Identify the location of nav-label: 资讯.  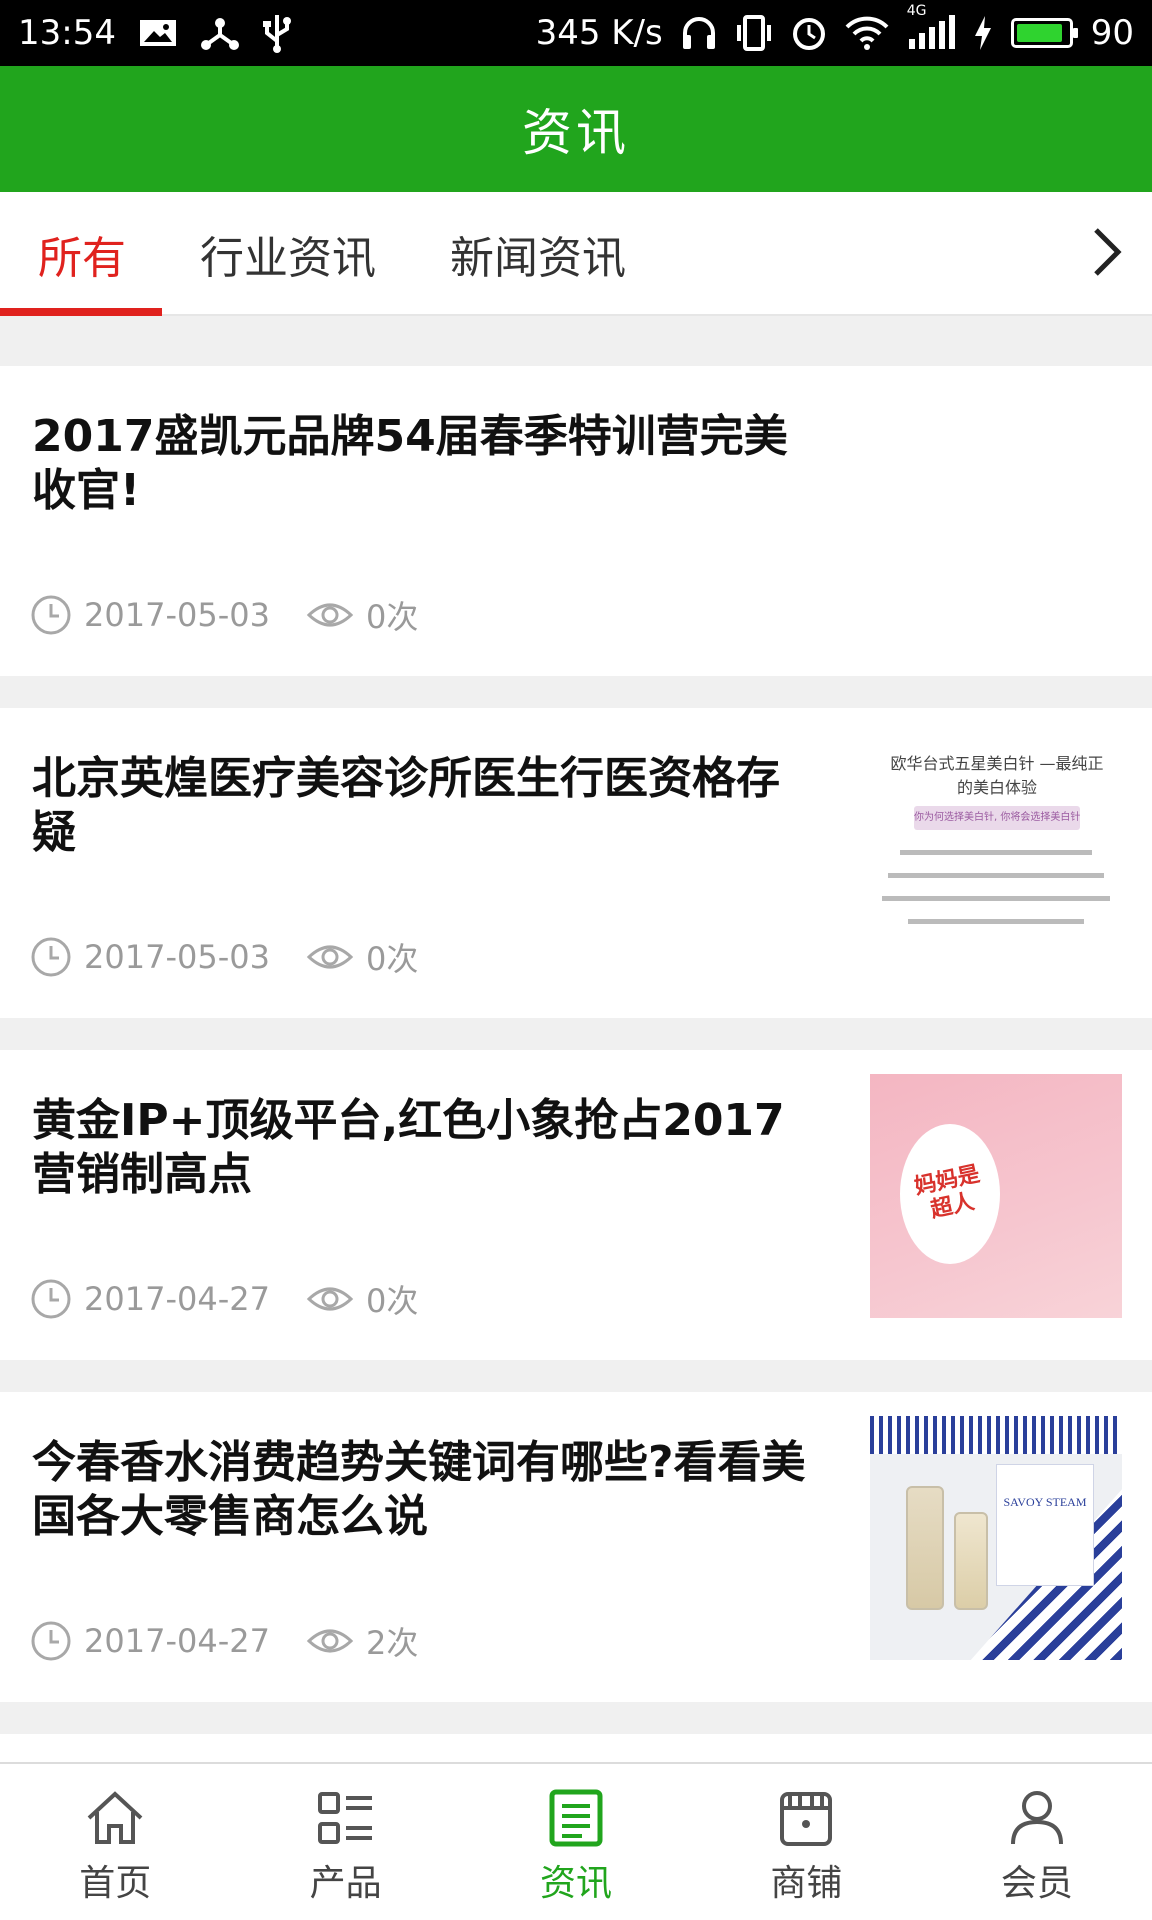
(576, 1883).